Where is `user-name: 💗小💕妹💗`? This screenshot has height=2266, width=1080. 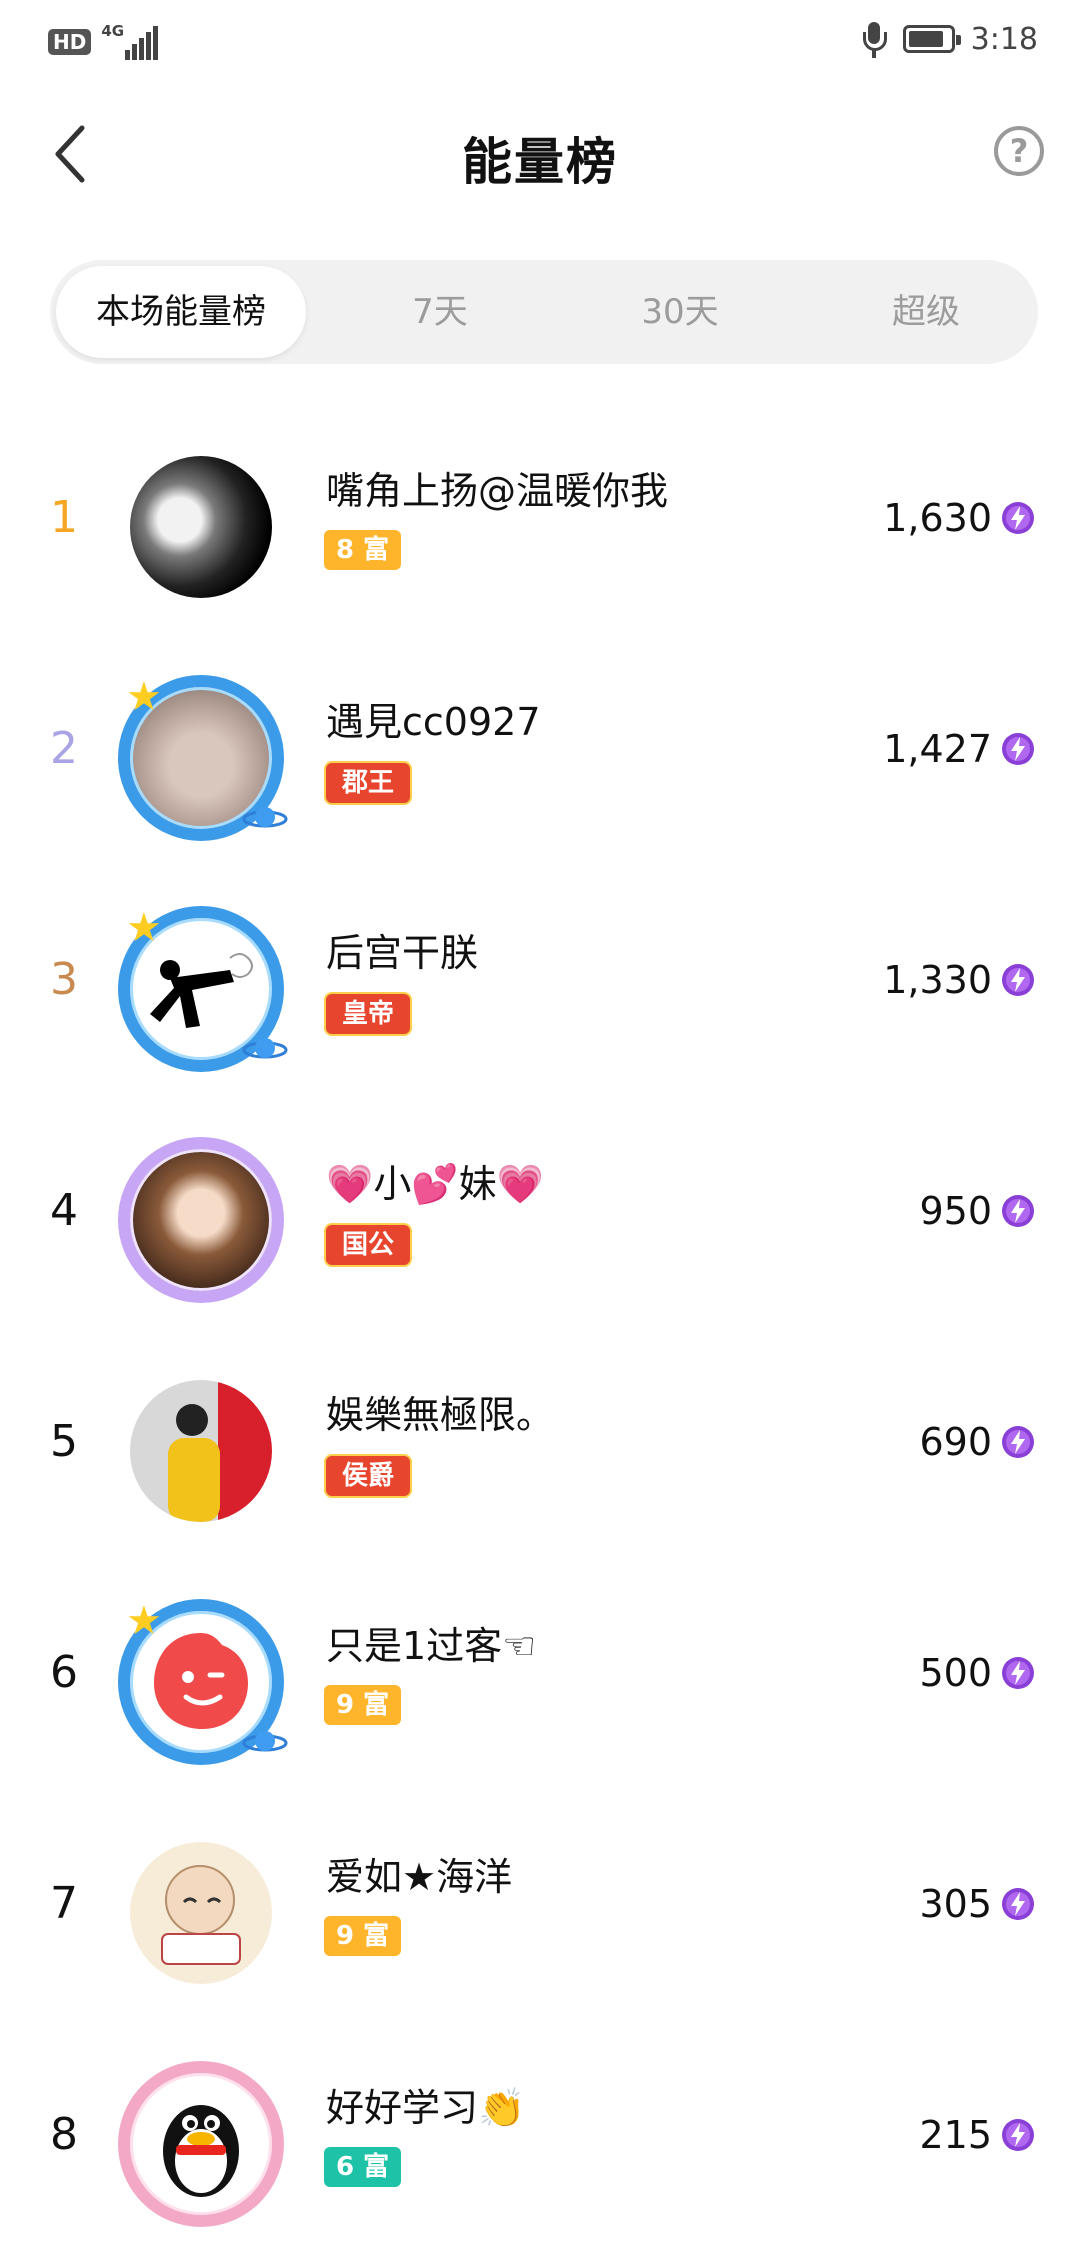
user-name: 💗小💕妹💗 is located at coordinates (435, 1184).